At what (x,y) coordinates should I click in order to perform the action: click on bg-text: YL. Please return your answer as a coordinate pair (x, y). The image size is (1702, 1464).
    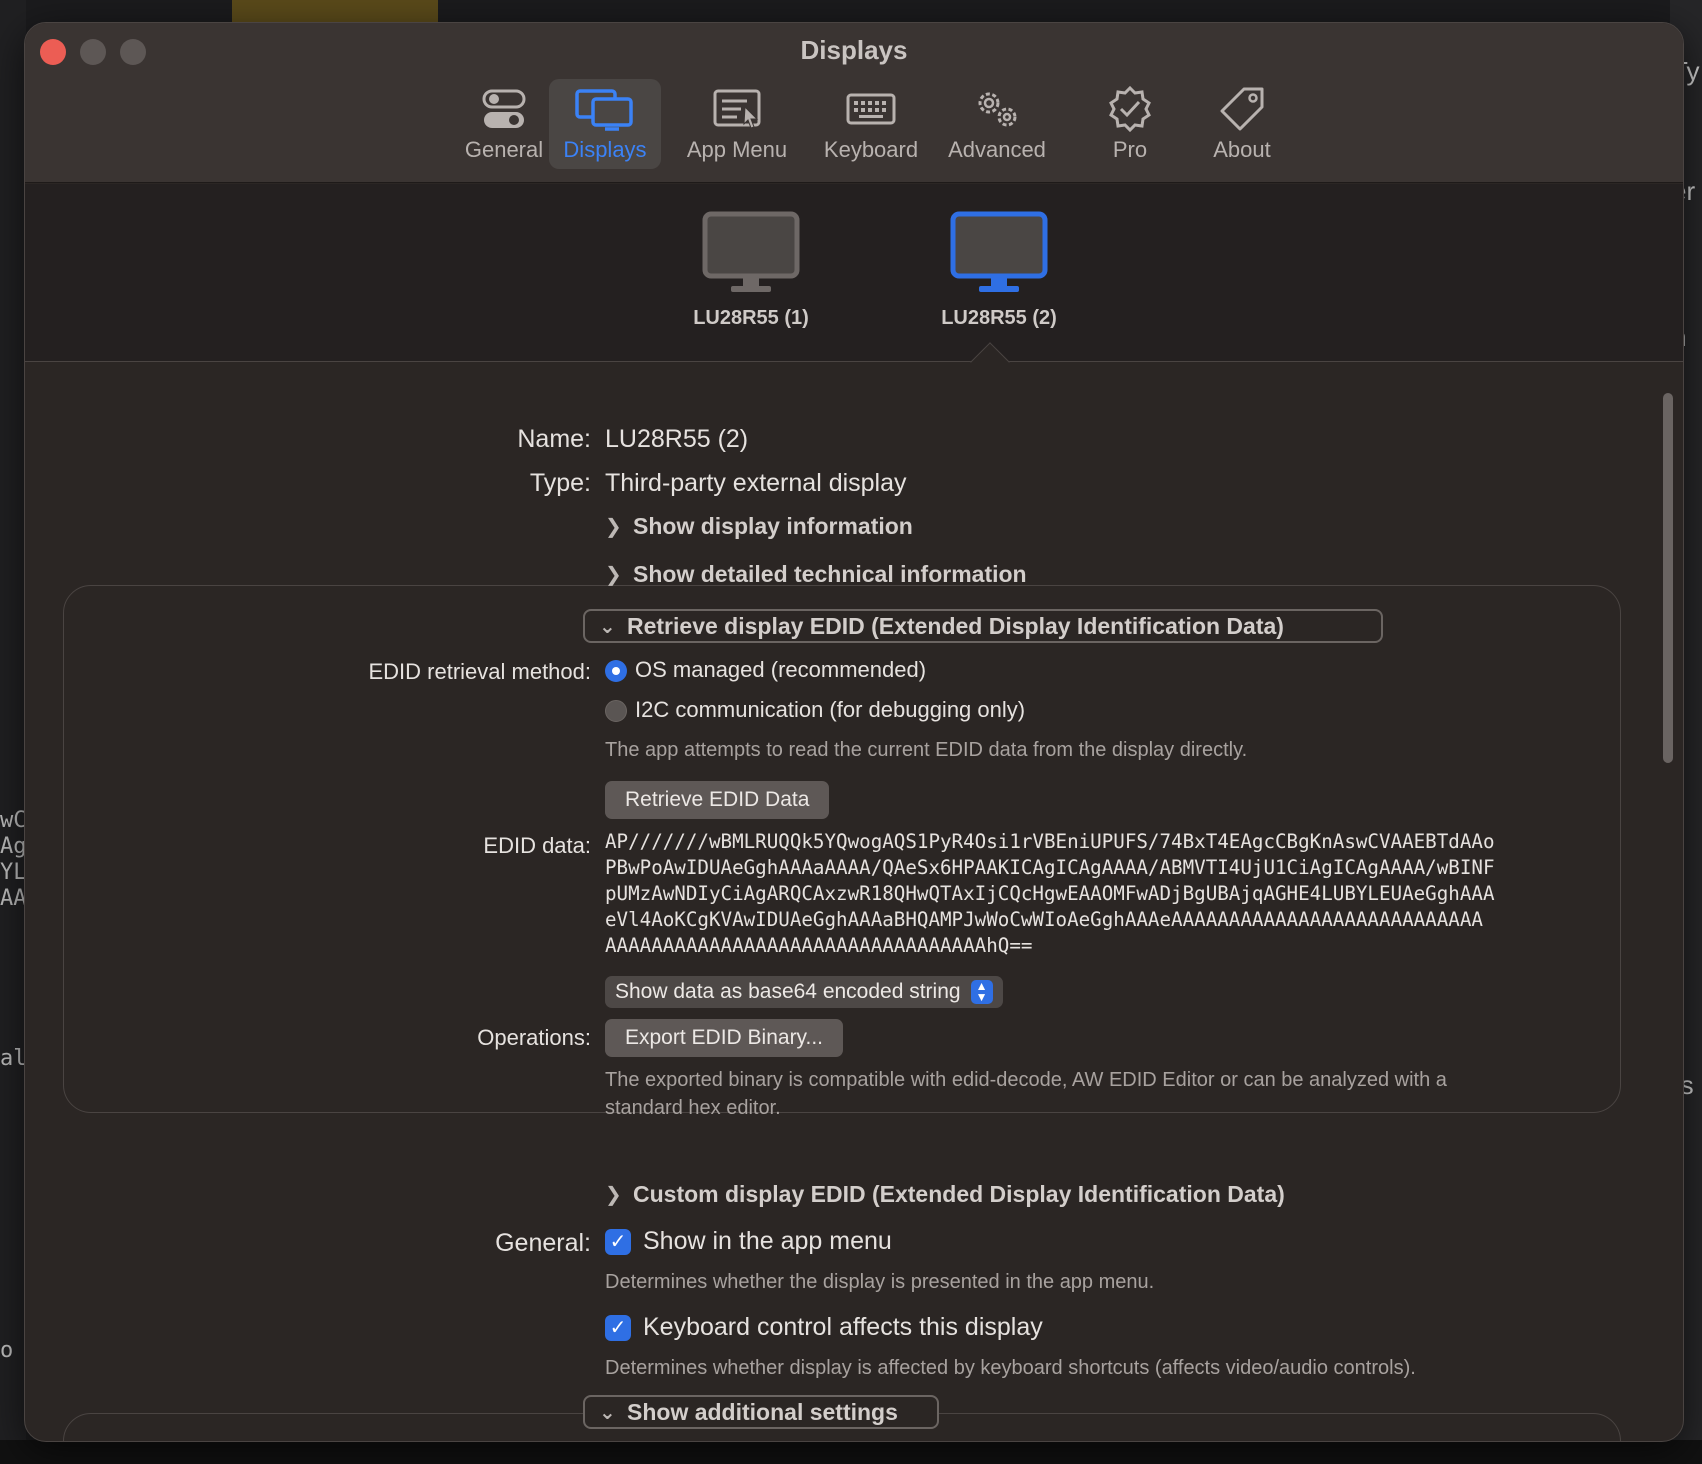
    Looking at the image, I should click on (13, 872).